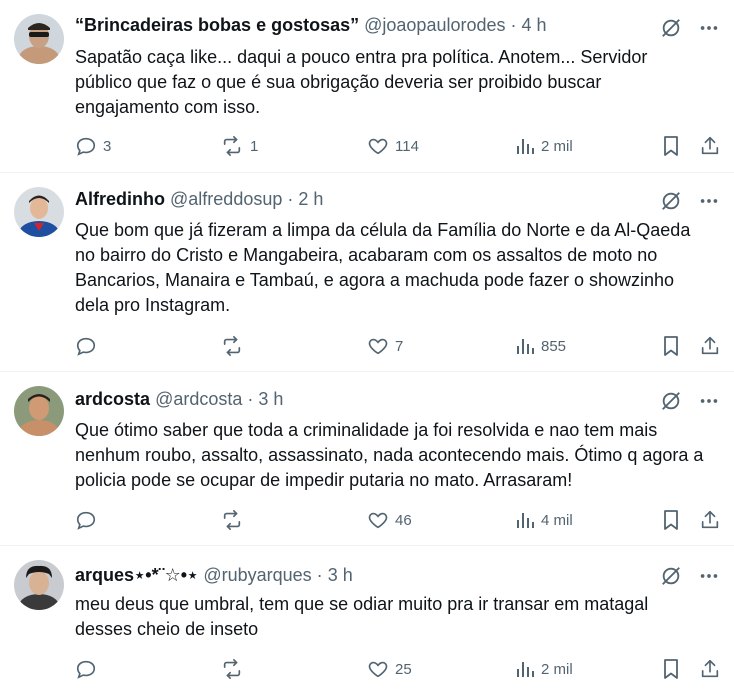 The height and width of the screenshot is (698, 734). I want to click on tweet-text-line: dela pro Instagram., so click(153, 305).